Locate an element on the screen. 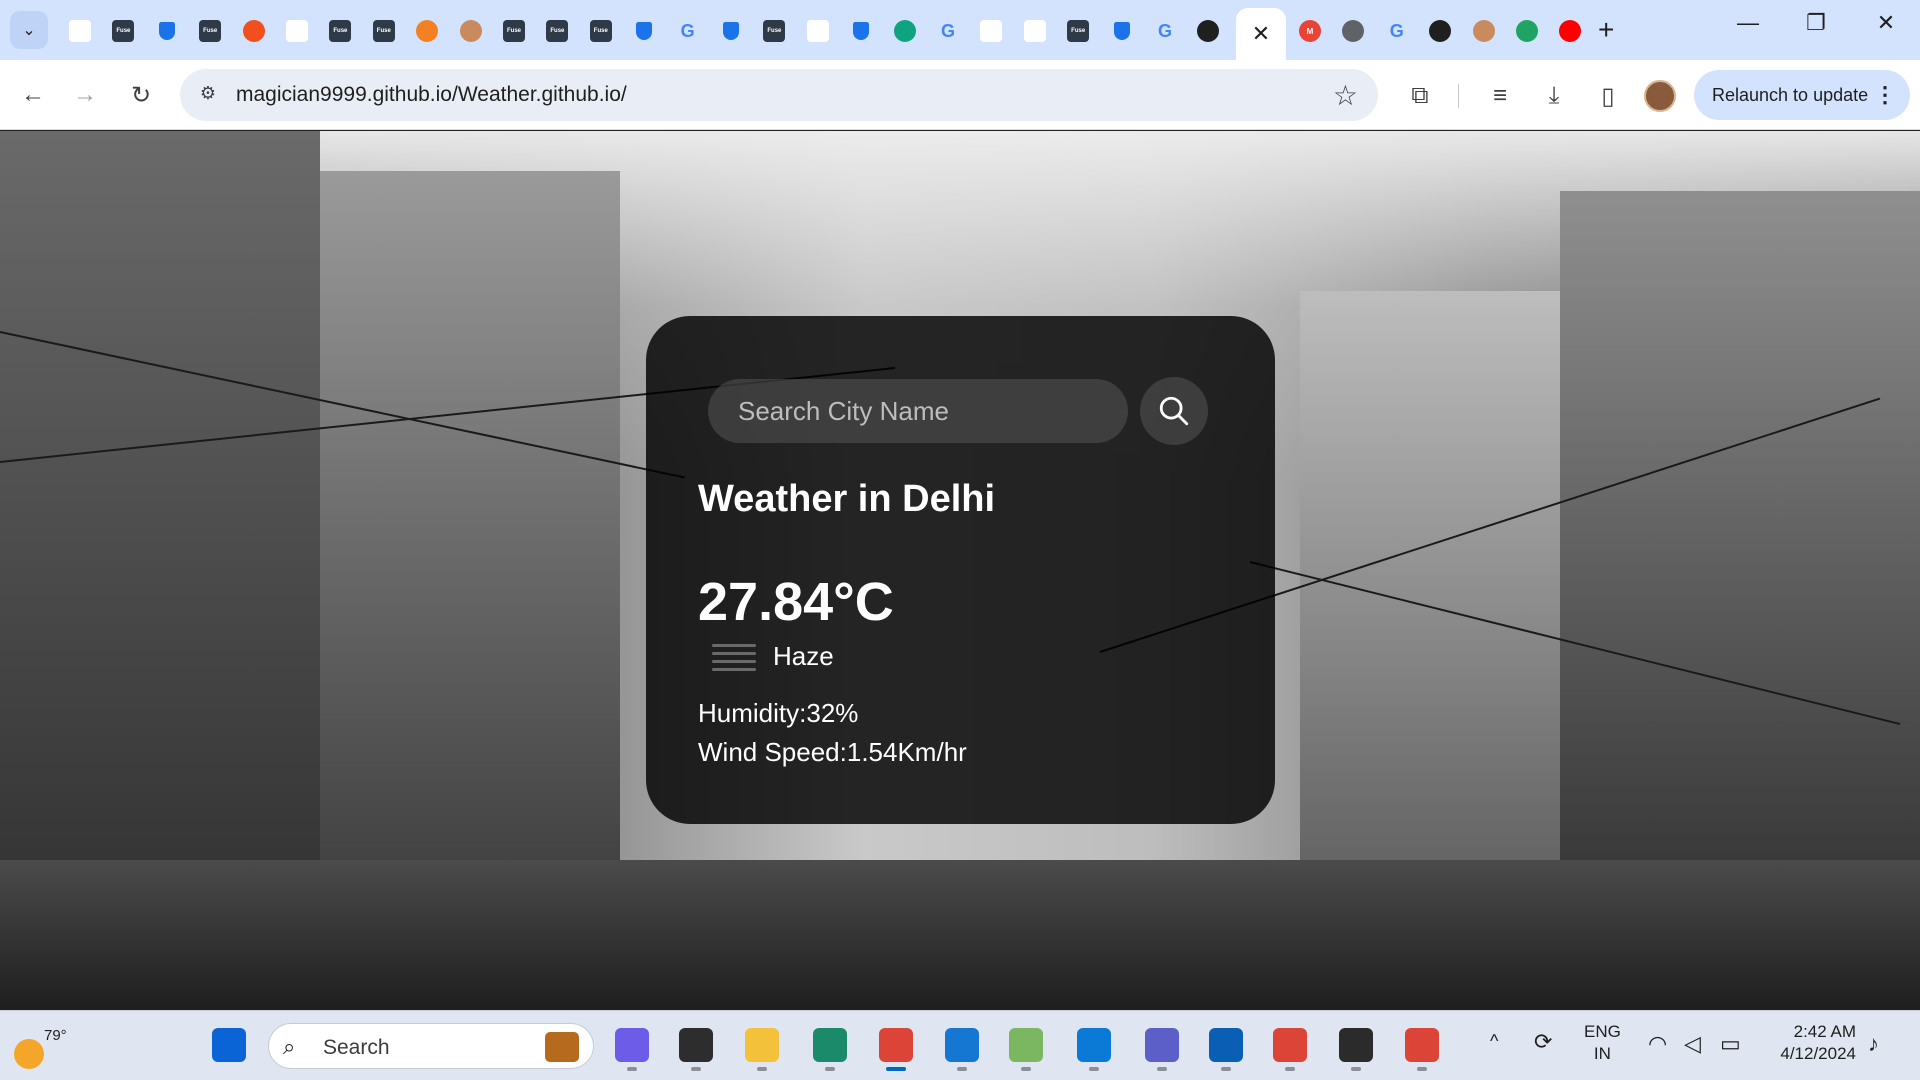  youtube-icon is located at coordinates (1570, 31).